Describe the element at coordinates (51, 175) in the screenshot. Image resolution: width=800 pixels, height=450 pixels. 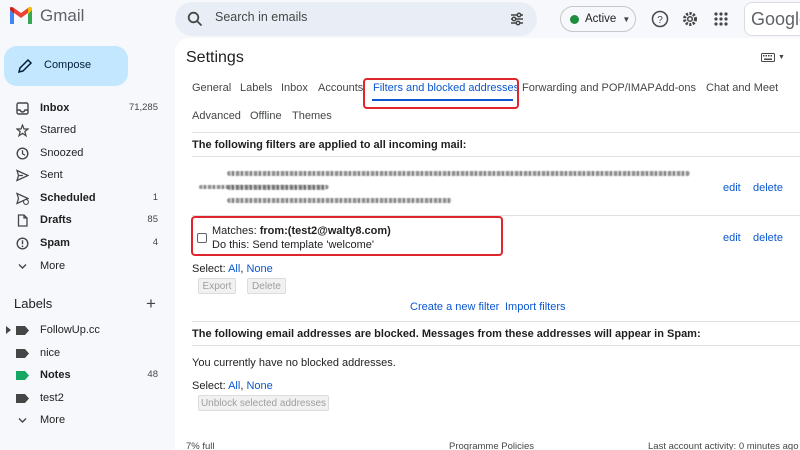
I see `sidebar-item-label: Sent` at that location.